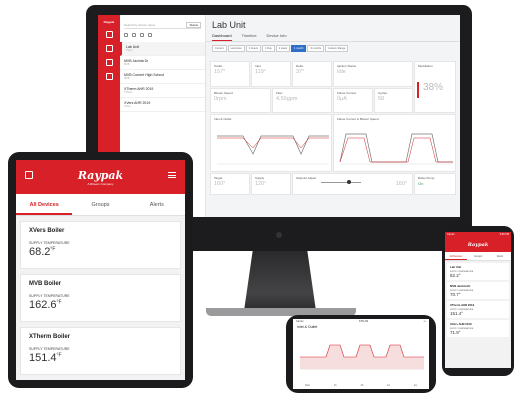  What do you see at coordinates (109, 76) in the screenshot?
I see `settings-icon` at bounding box center [109, 76].